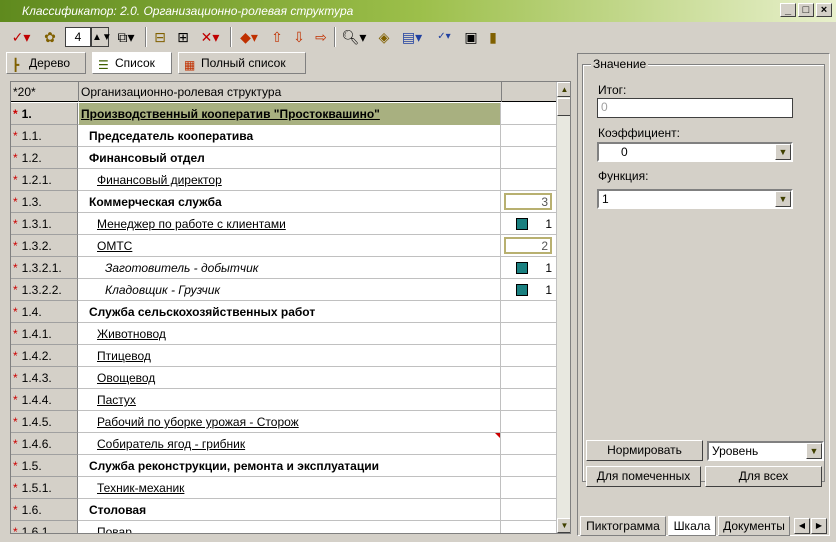 The width and height of the screenshot is (836, 542). Describe the element at coordinates (183, 37) in the screenshot. I see `tree-icon: ⊞` at that location.